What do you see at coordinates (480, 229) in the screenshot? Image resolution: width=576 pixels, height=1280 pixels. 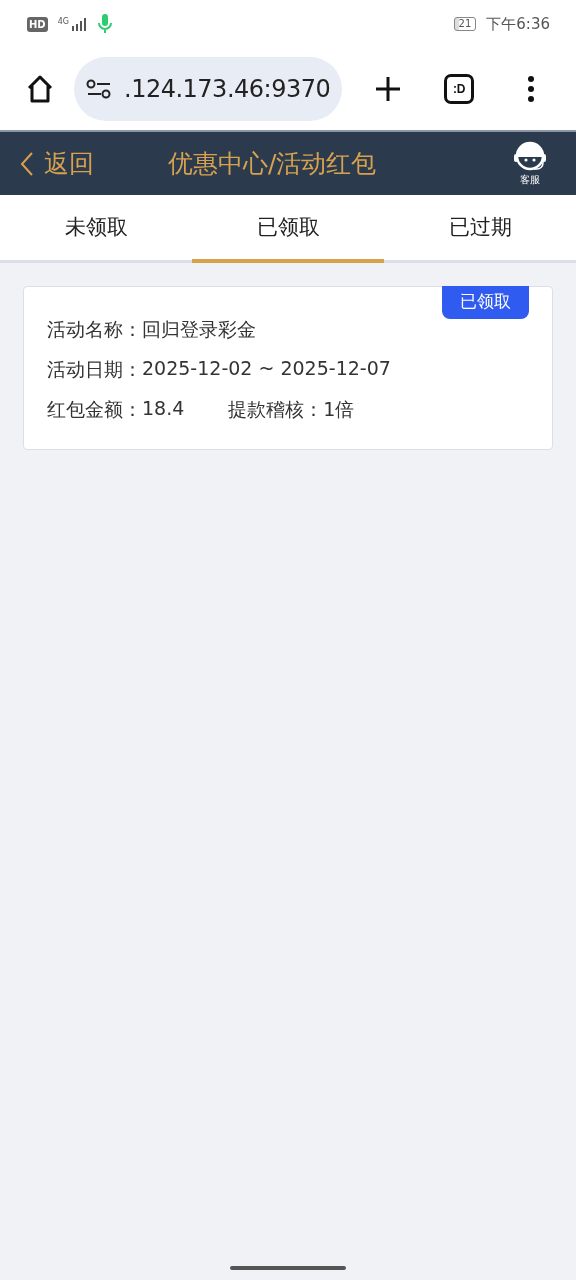 I see `tab: 已过期` at bounding box center [480, 229].